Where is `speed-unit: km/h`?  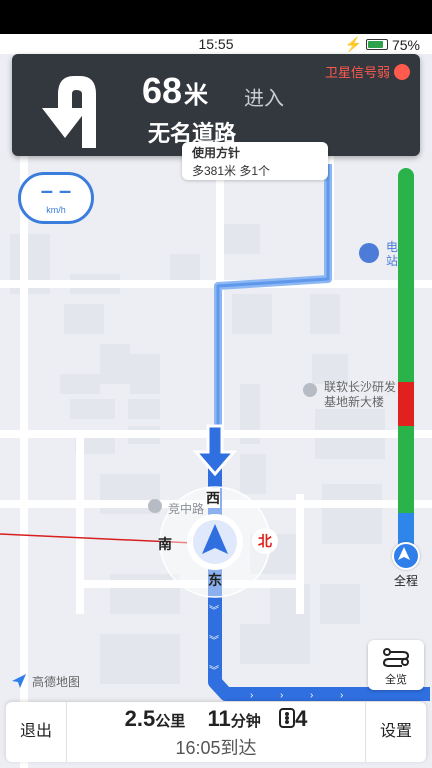 speed-unit: km/h is located at coordinates (56, 210).